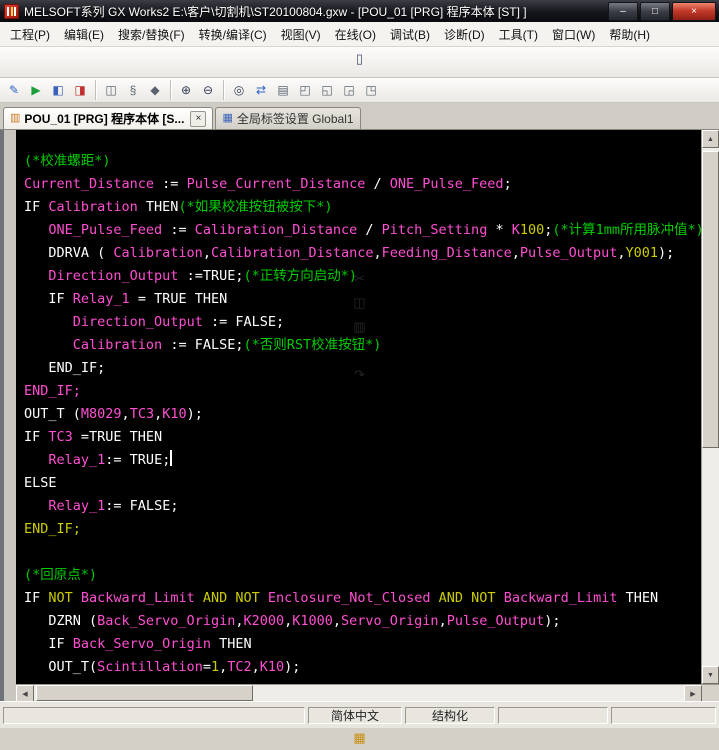  I want to click on status-program-type: 结构化, so click(450, 715).